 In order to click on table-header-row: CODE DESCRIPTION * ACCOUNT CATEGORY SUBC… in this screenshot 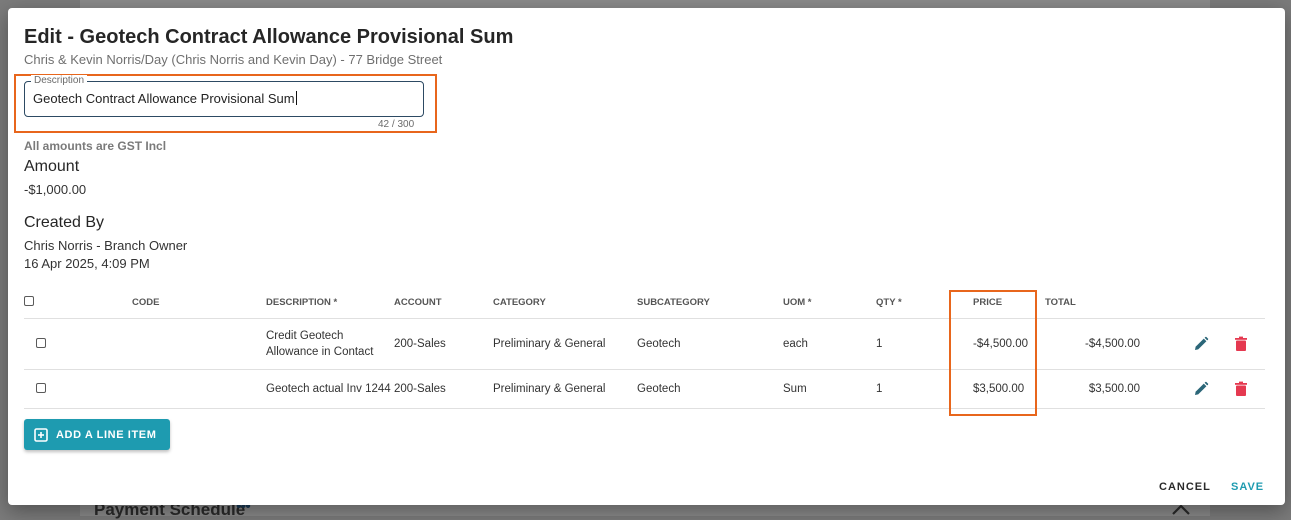, I will do `click(644, 302)`.